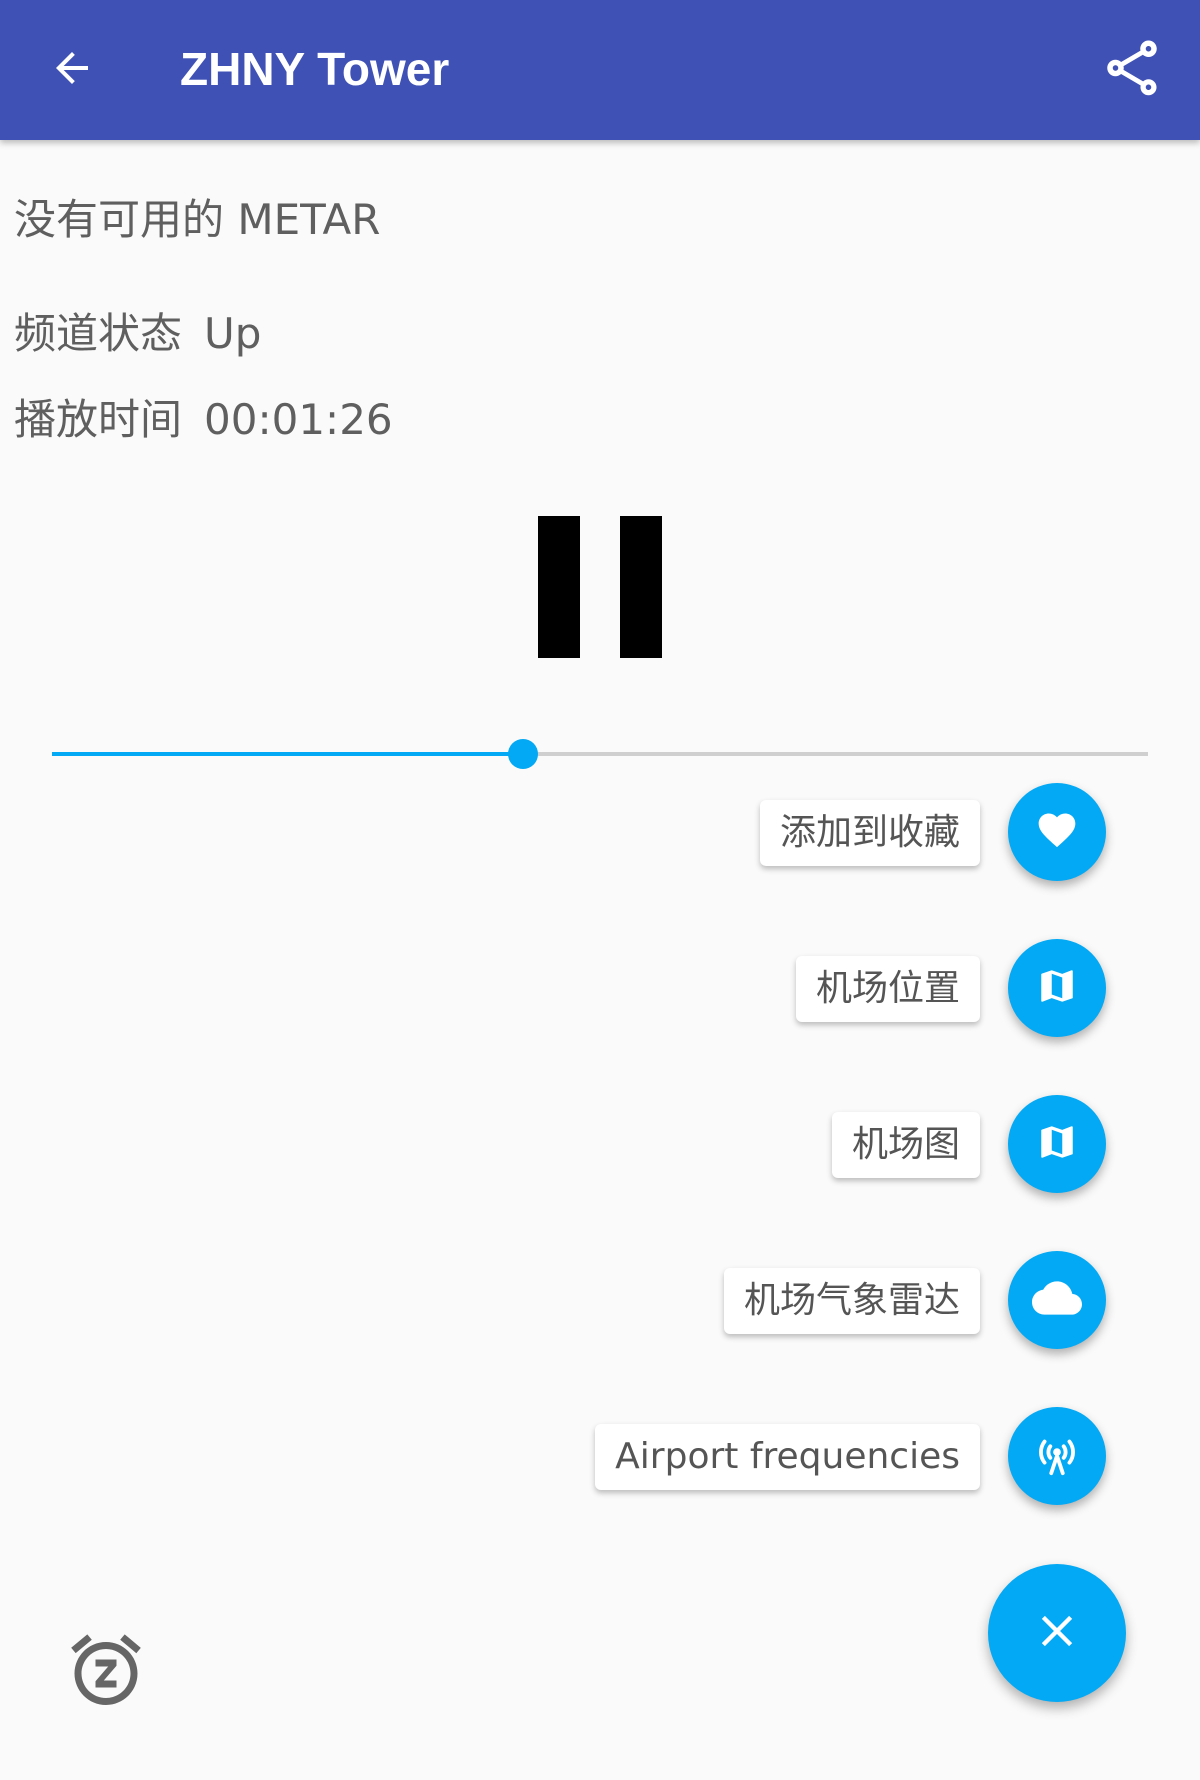 The image size is (1200, 1780). I want to click on heart-icon, so click(1057, 832).